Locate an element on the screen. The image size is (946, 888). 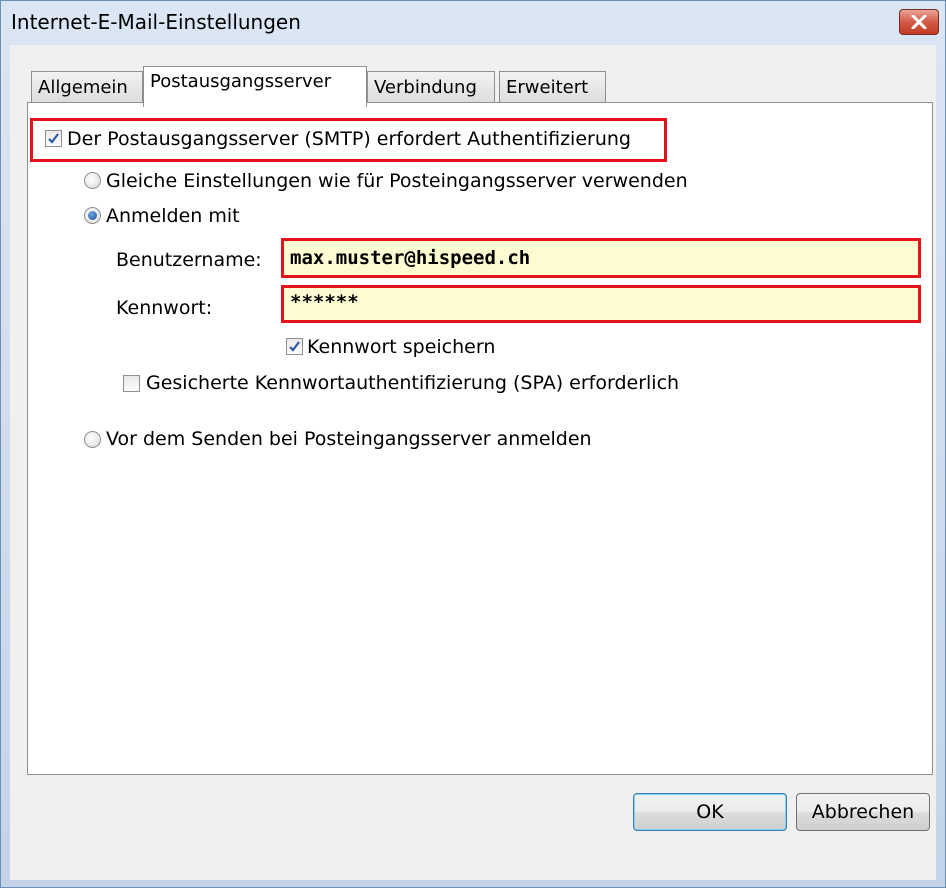
password-value: ****** is located at coordinates (324, 302).